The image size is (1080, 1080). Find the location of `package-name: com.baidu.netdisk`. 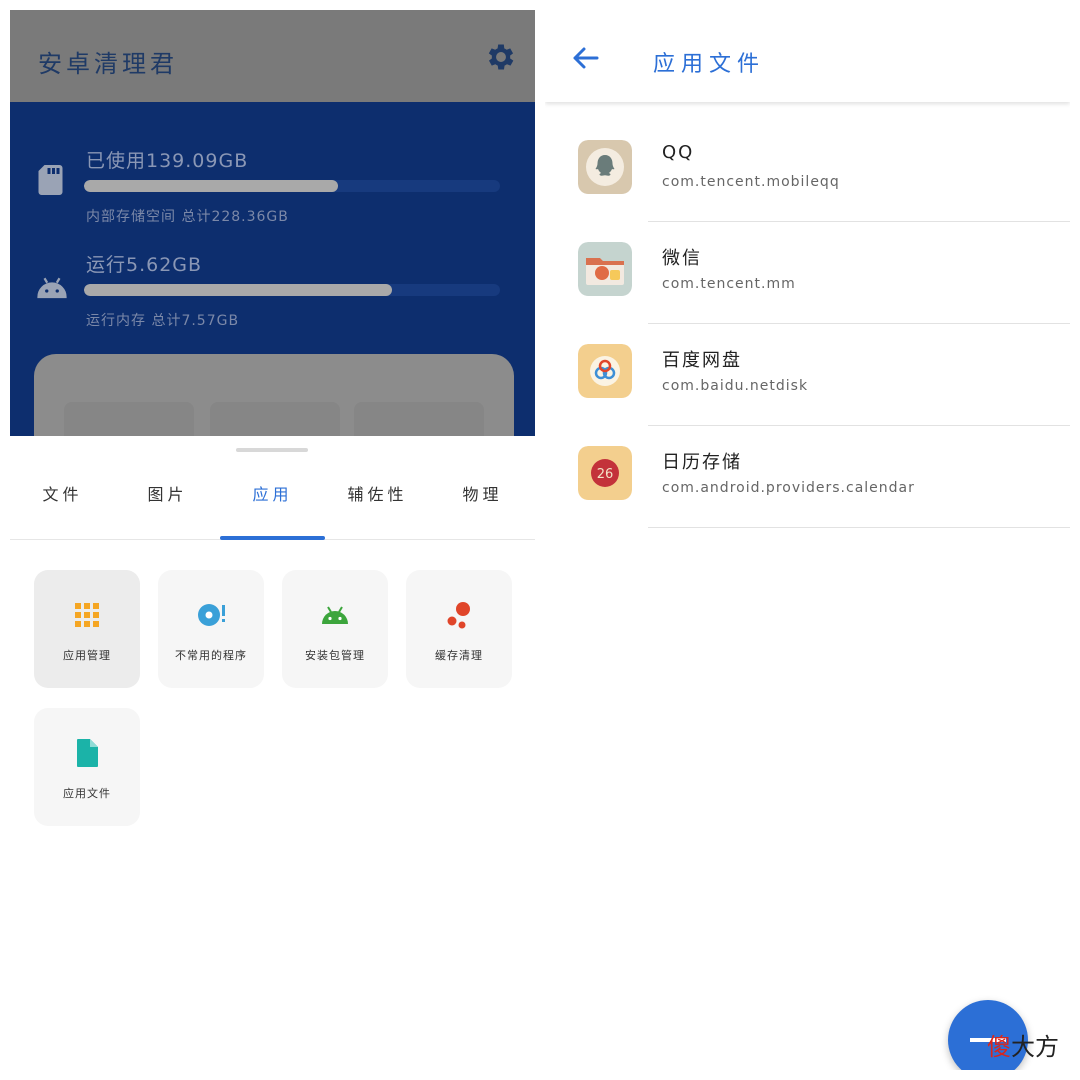

package-name: com.baidu.netdisk is located at coordinates (735, 386).